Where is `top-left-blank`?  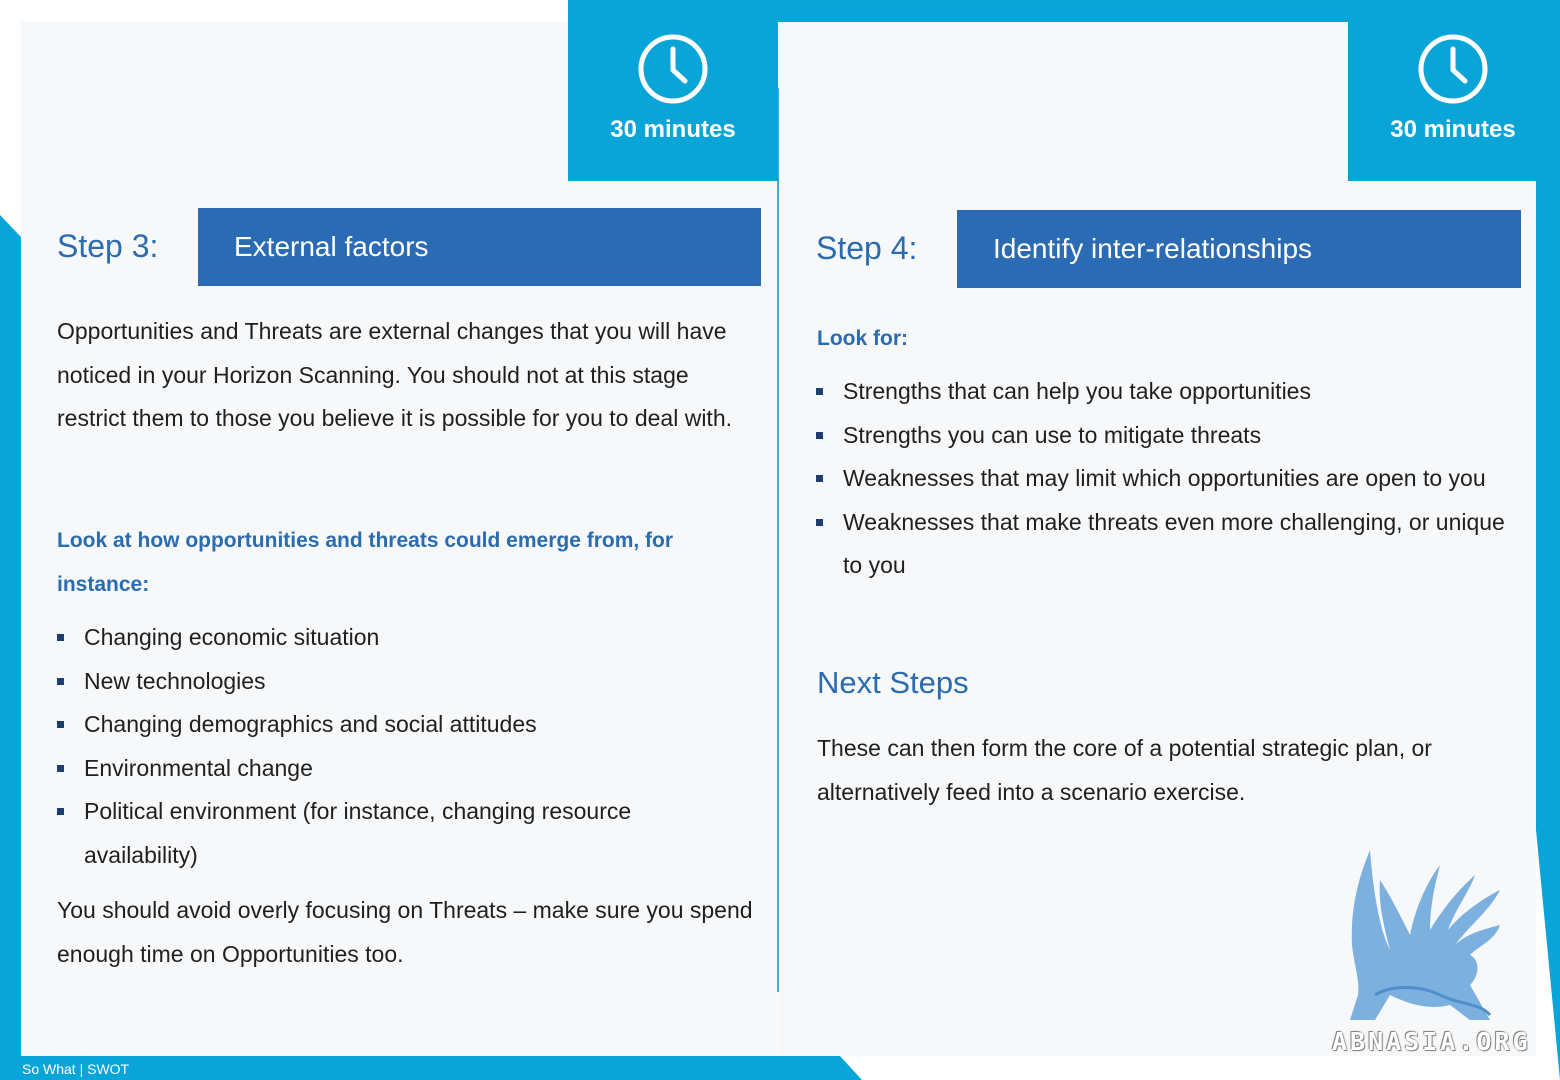
top-left-blank is located at coordinates (284, 11).